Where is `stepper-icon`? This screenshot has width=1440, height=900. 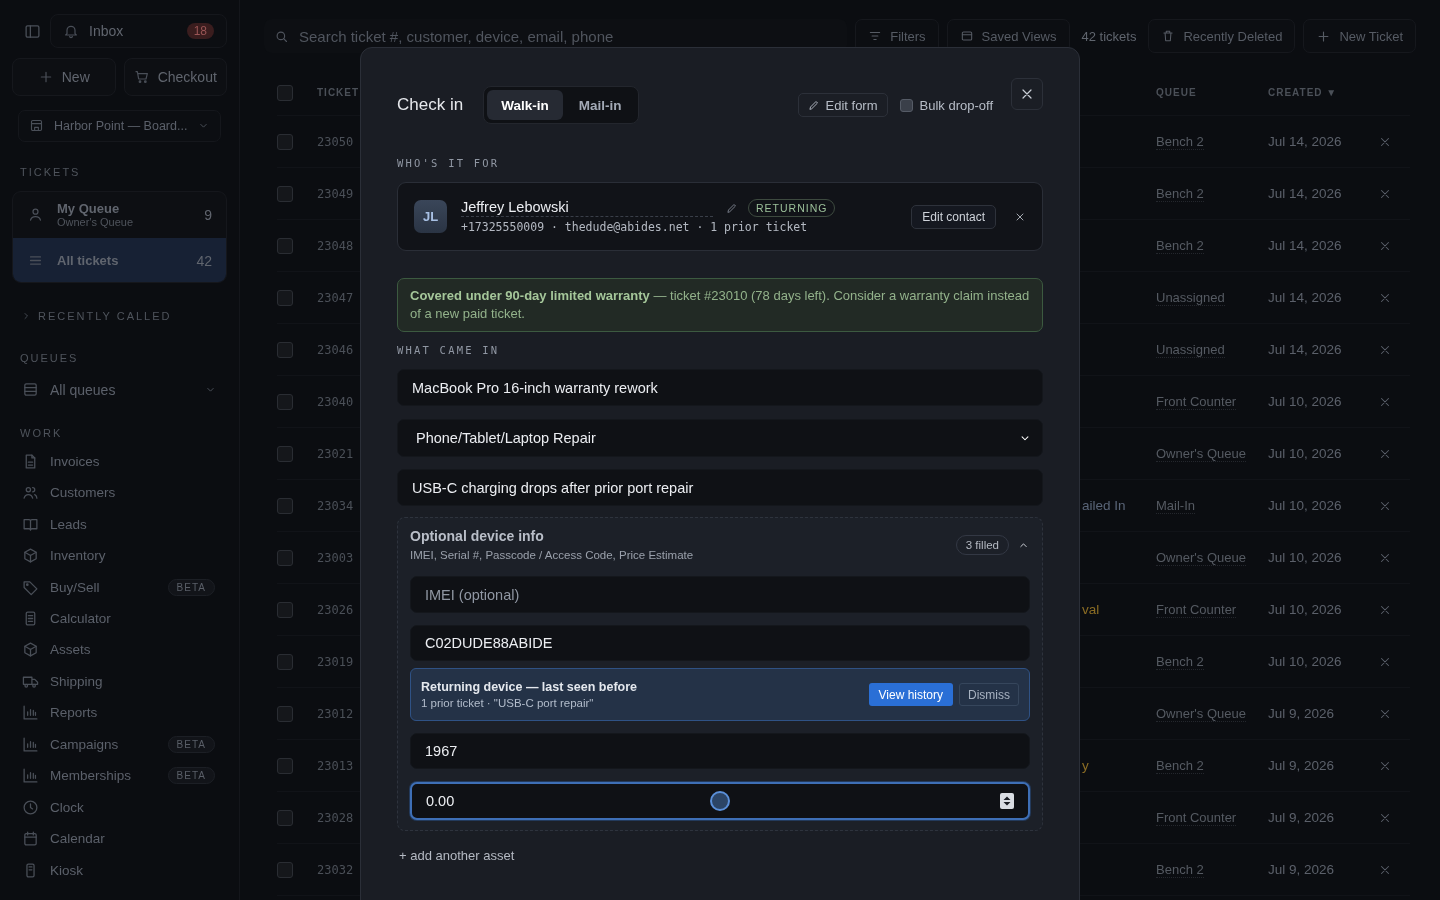
stepper-icon is located at coordinates (1007, 801).